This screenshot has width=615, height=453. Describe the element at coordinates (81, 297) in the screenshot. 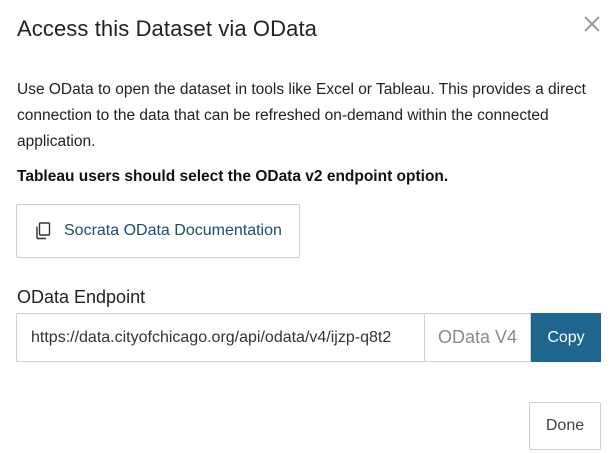

I see `endpoint-label: OData Endpoint` at that location.